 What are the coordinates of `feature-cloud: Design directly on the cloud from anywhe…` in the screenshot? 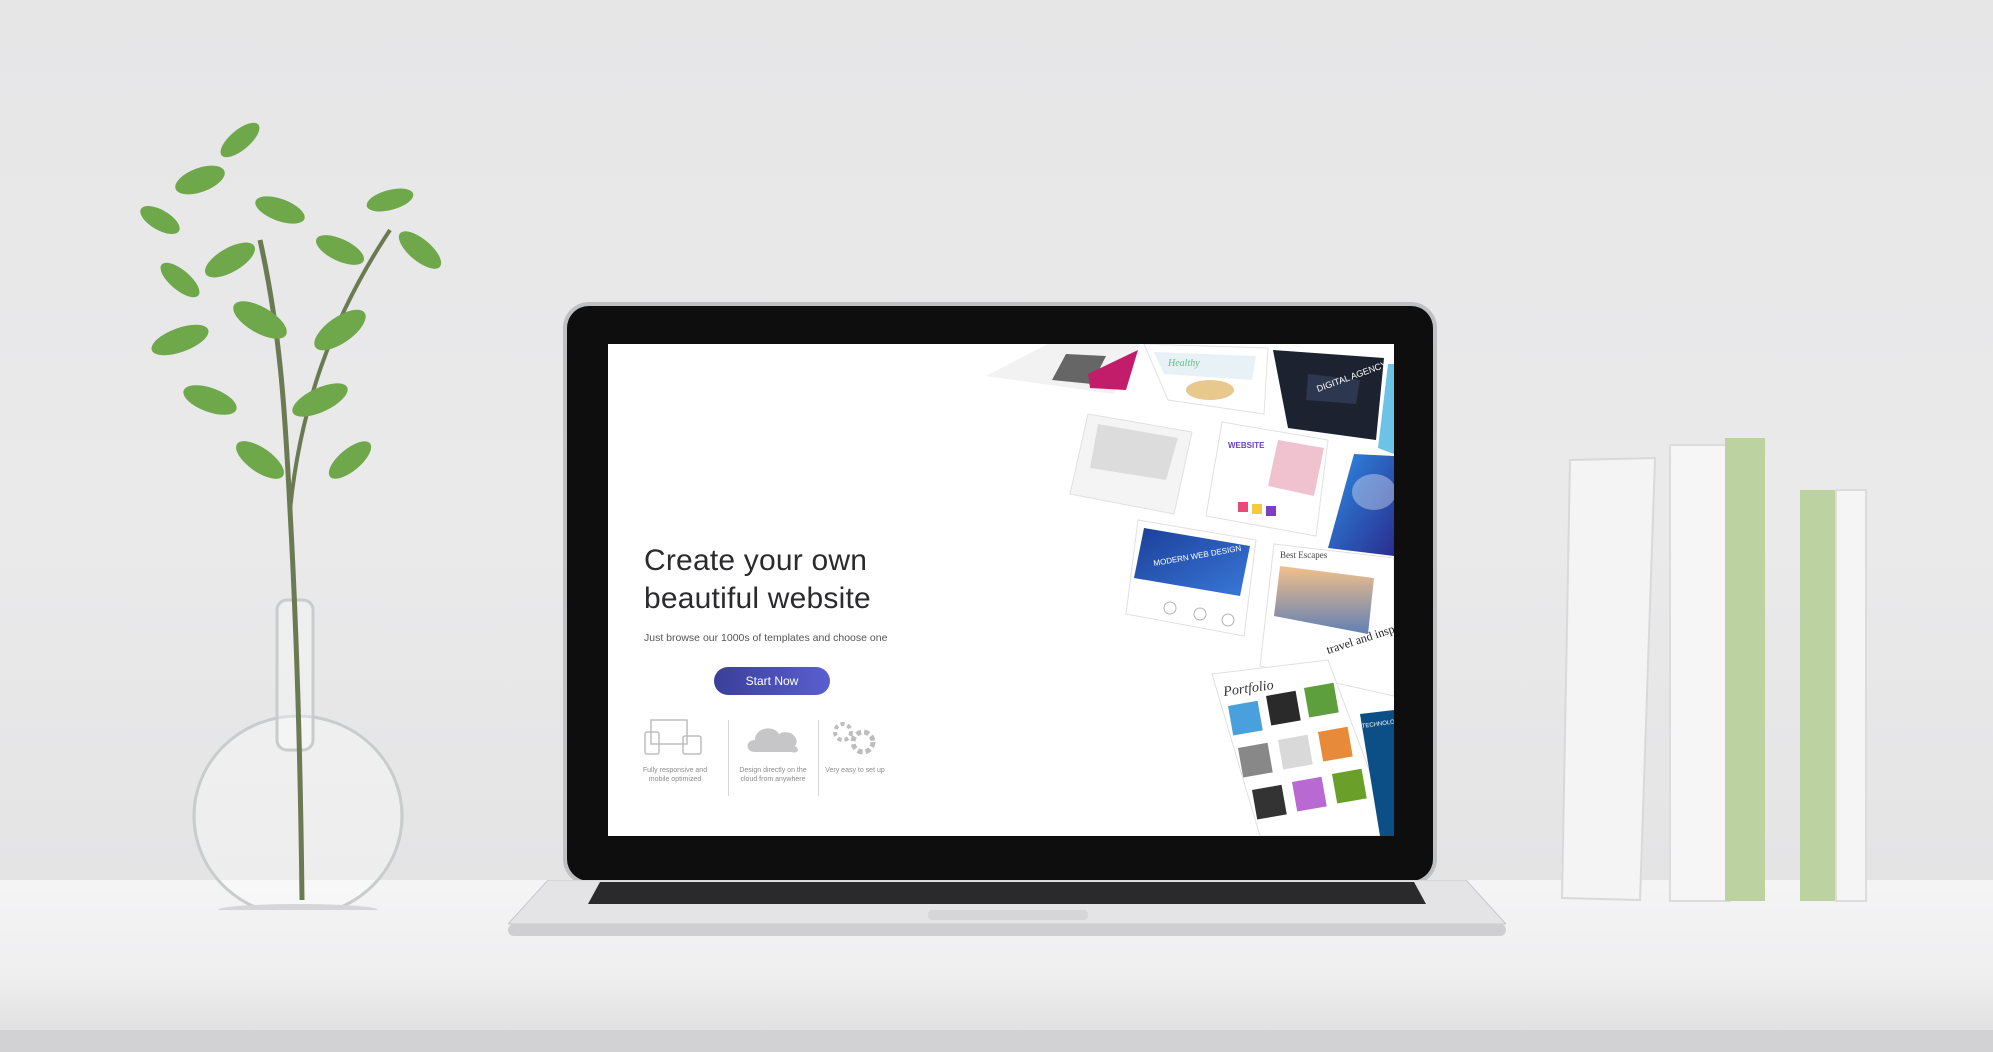 It's located at (773, 750).